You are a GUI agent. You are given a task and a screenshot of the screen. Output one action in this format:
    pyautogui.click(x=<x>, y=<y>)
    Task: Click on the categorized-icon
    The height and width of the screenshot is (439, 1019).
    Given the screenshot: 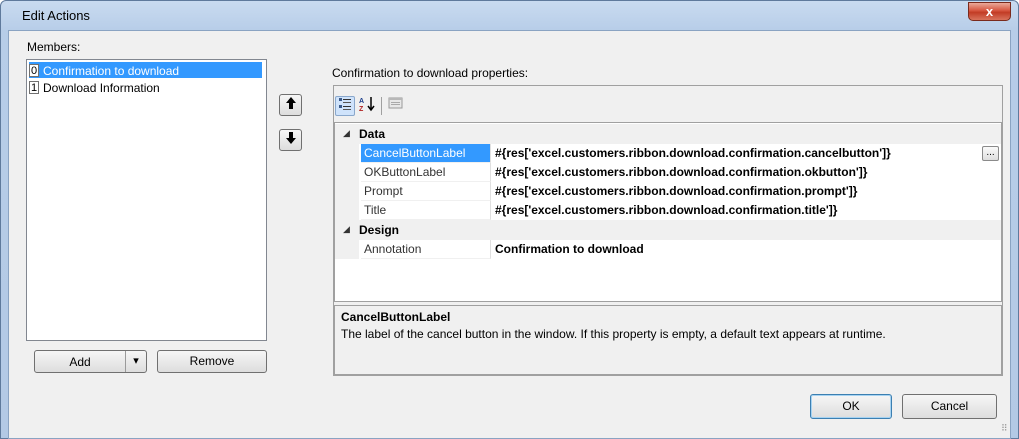 What is the action you would take?
    pyautogui.click(x=345, y=106)
    